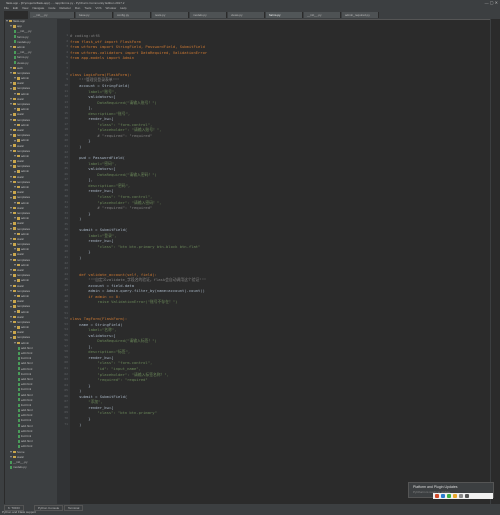 The image size is (500, 515). I want to click on editor-tab: base.py, so click(94, 15).